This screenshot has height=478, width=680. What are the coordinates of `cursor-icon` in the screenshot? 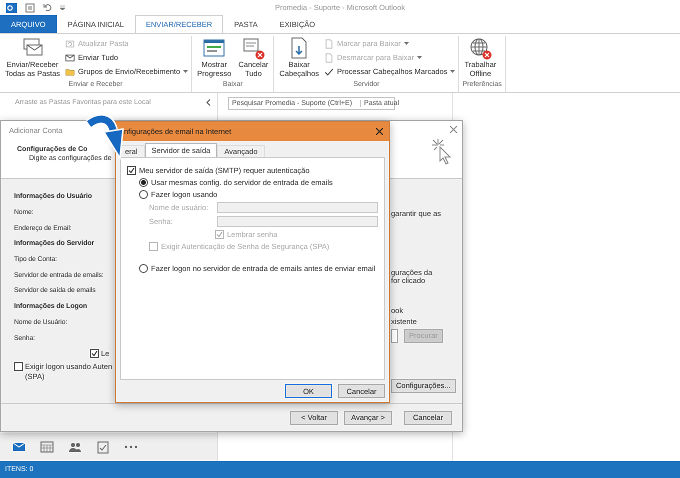 It's located at (442, 152).